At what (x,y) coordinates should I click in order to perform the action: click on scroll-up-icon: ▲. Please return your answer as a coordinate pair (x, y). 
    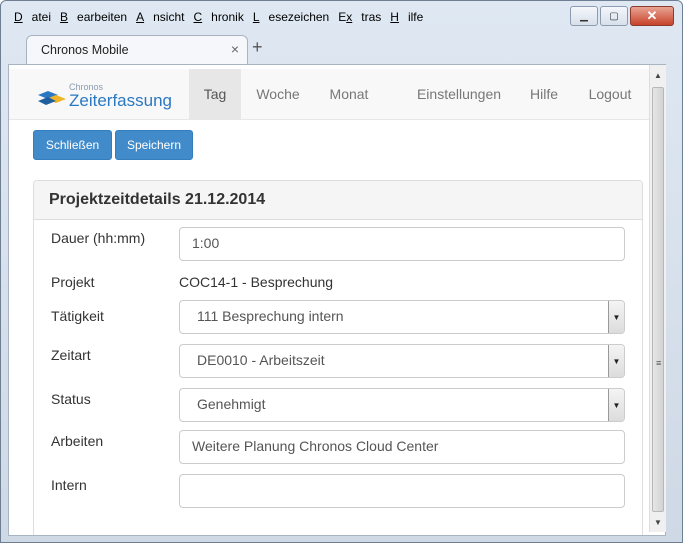
    Looking at the image, I should click on (658, 75).